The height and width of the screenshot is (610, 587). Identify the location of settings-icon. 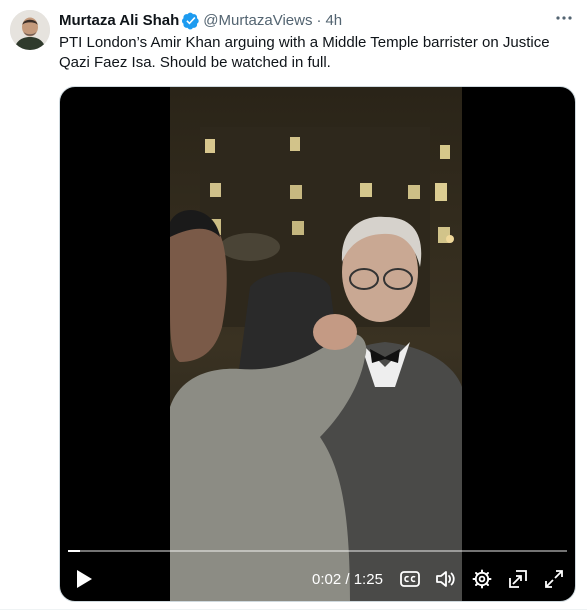
(482, 579).